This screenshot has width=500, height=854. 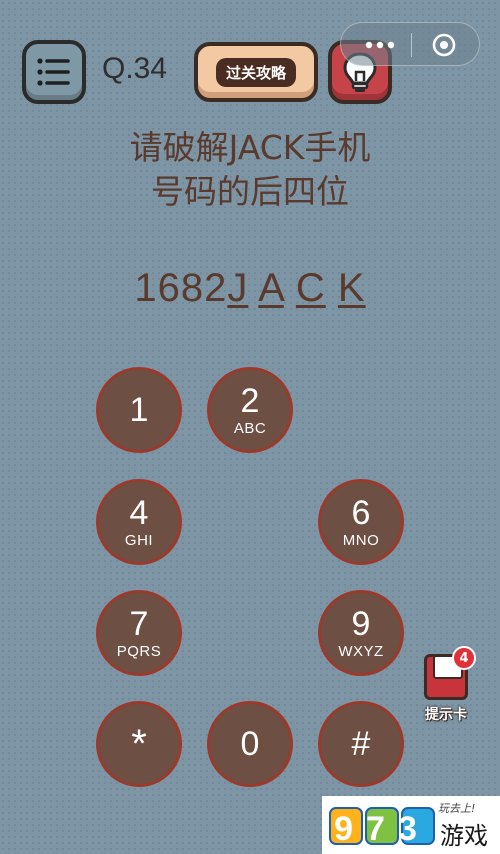 I want to click on key-1: 1, so click(x=139, y=410).